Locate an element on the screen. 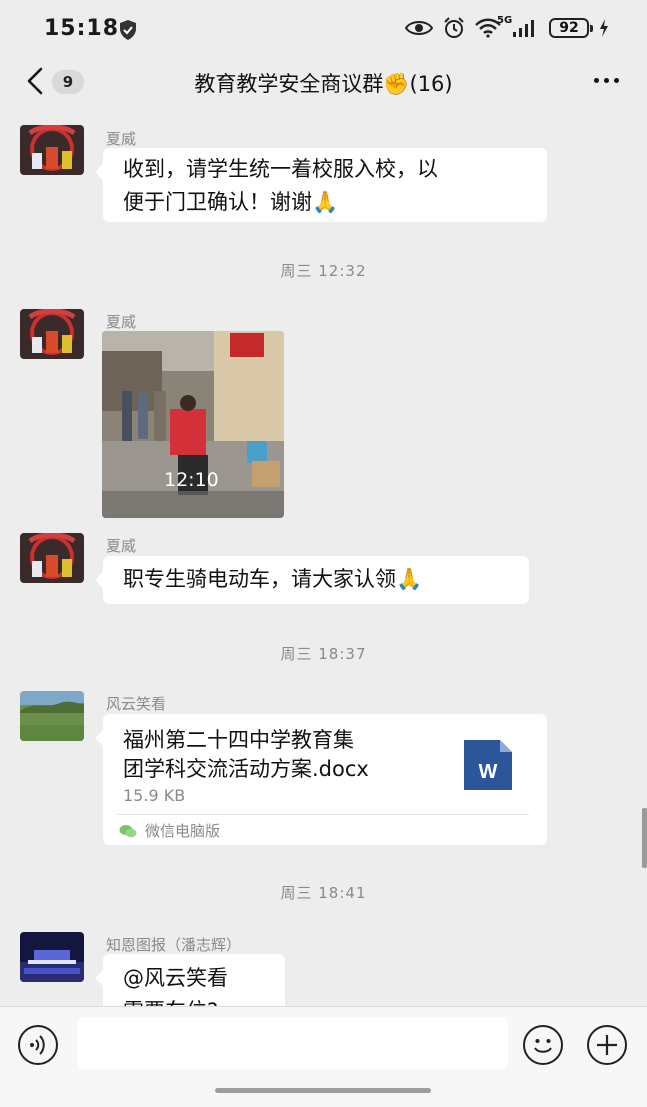  plus-button is located at coordinates (607, 1045).